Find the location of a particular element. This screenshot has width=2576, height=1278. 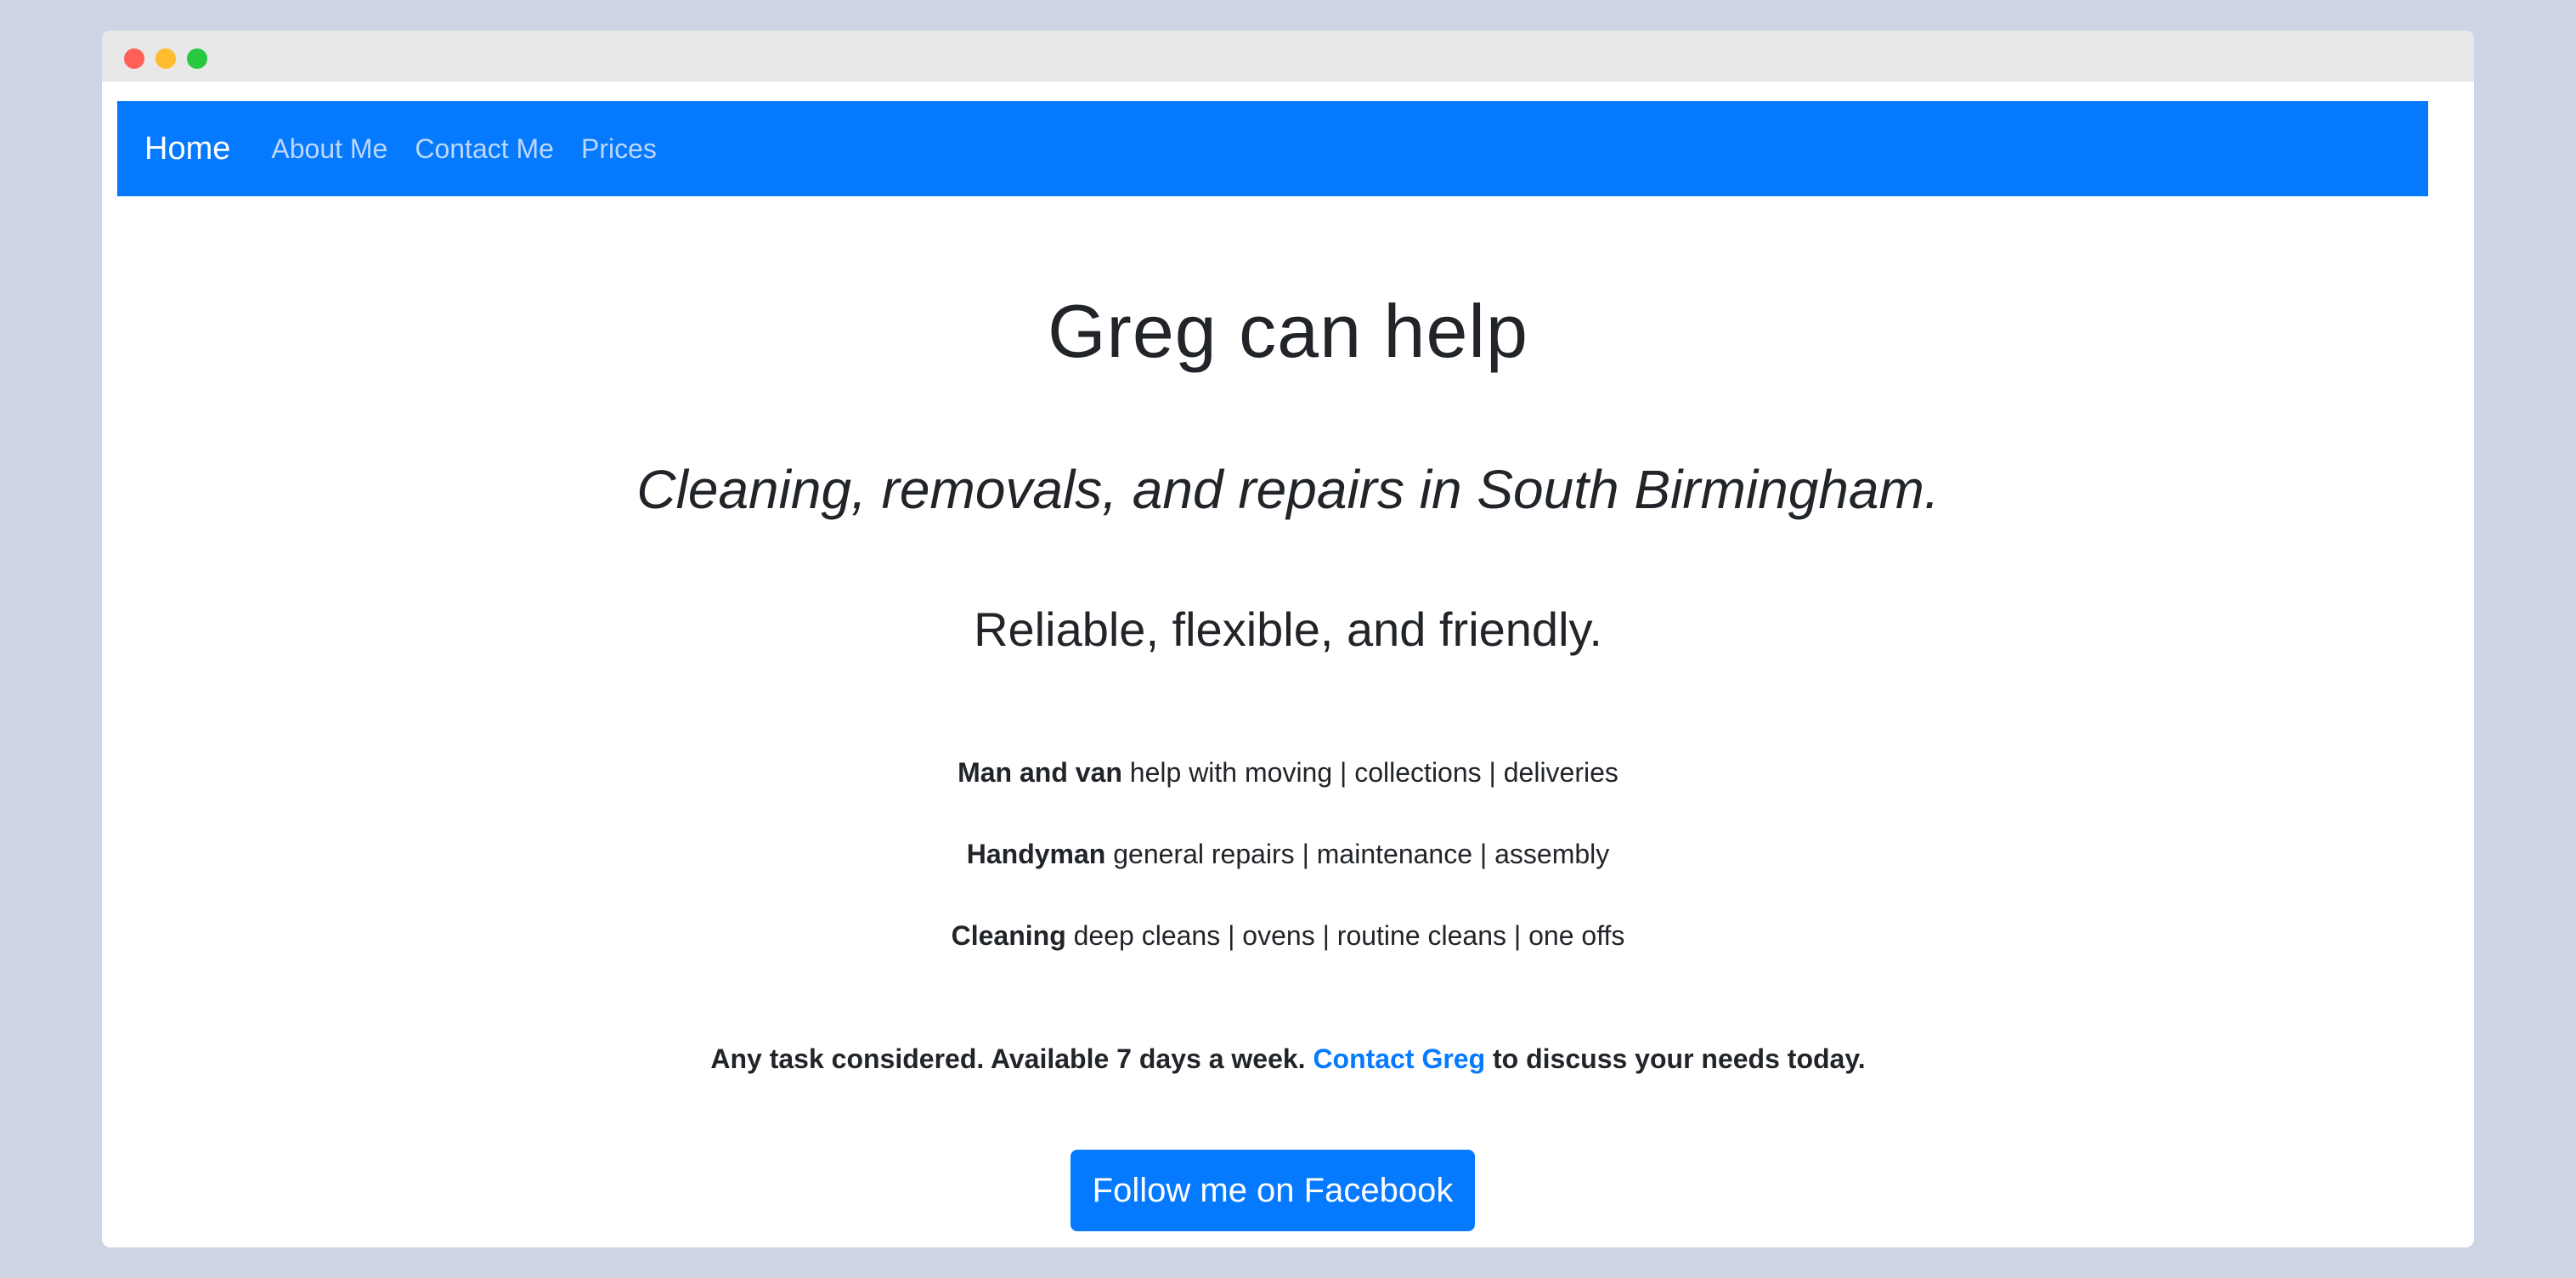

follow-facebook-button: Follow me on Facebook is located at coordinates (1273, 1191).